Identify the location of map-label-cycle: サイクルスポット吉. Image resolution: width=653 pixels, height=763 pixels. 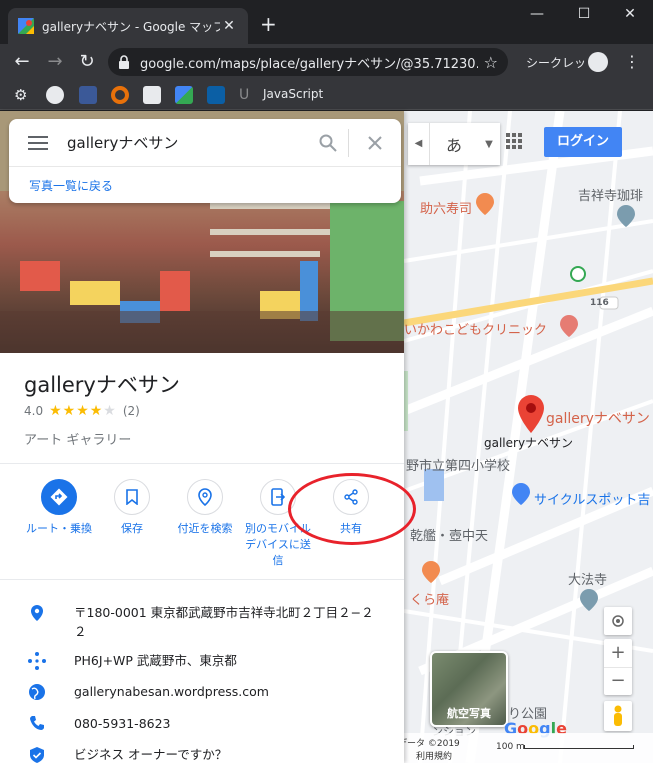
(592, 498).